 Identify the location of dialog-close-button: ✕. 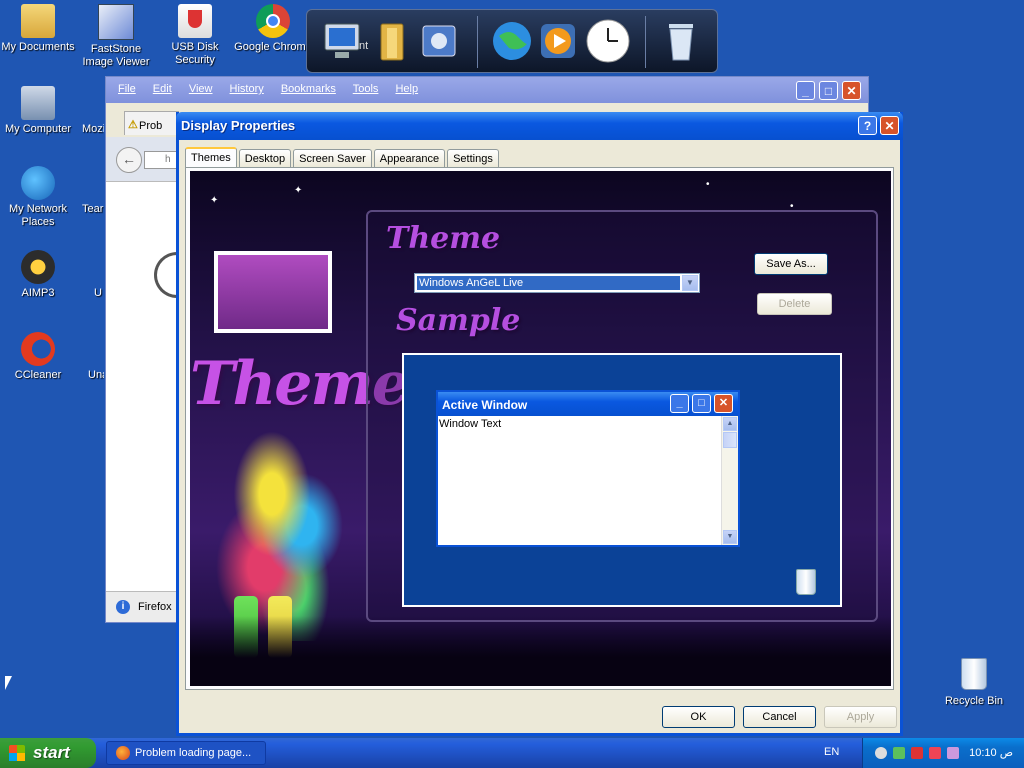
(889, 125).